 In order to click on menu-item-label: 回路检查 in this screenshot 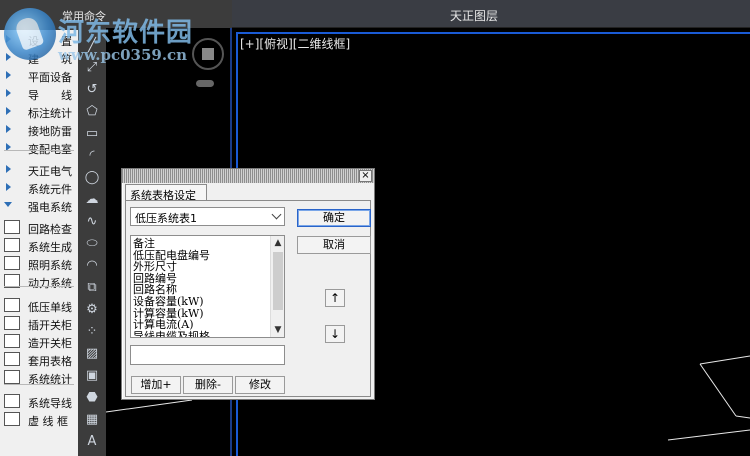, I will do `click(50, 229)`.